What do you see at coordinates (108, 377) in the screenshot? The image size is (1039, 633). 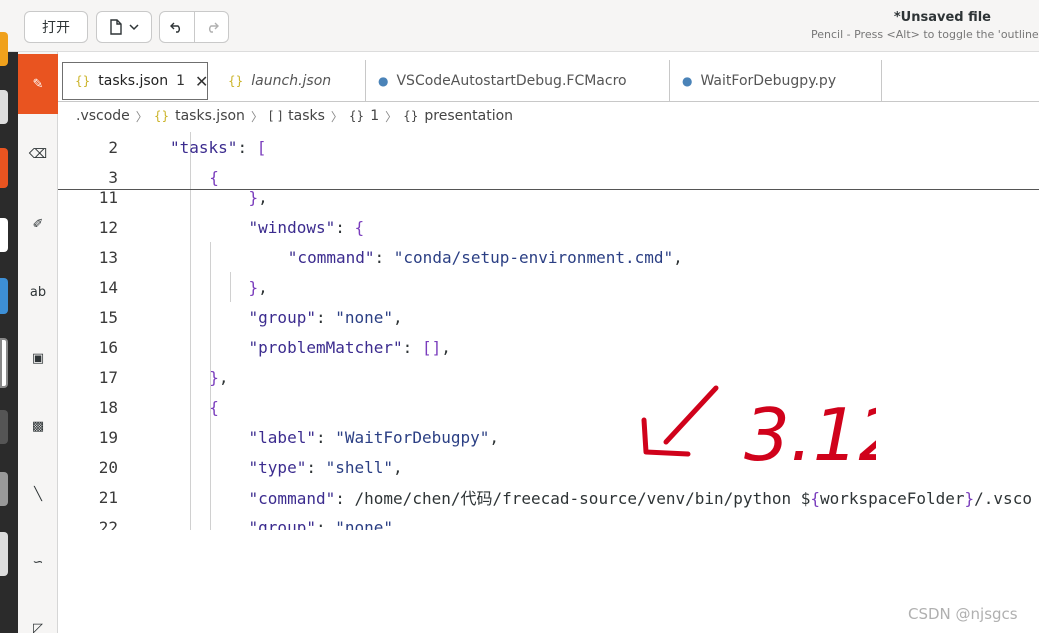 I see `line-number: 17` at bounding box center [108, 377].